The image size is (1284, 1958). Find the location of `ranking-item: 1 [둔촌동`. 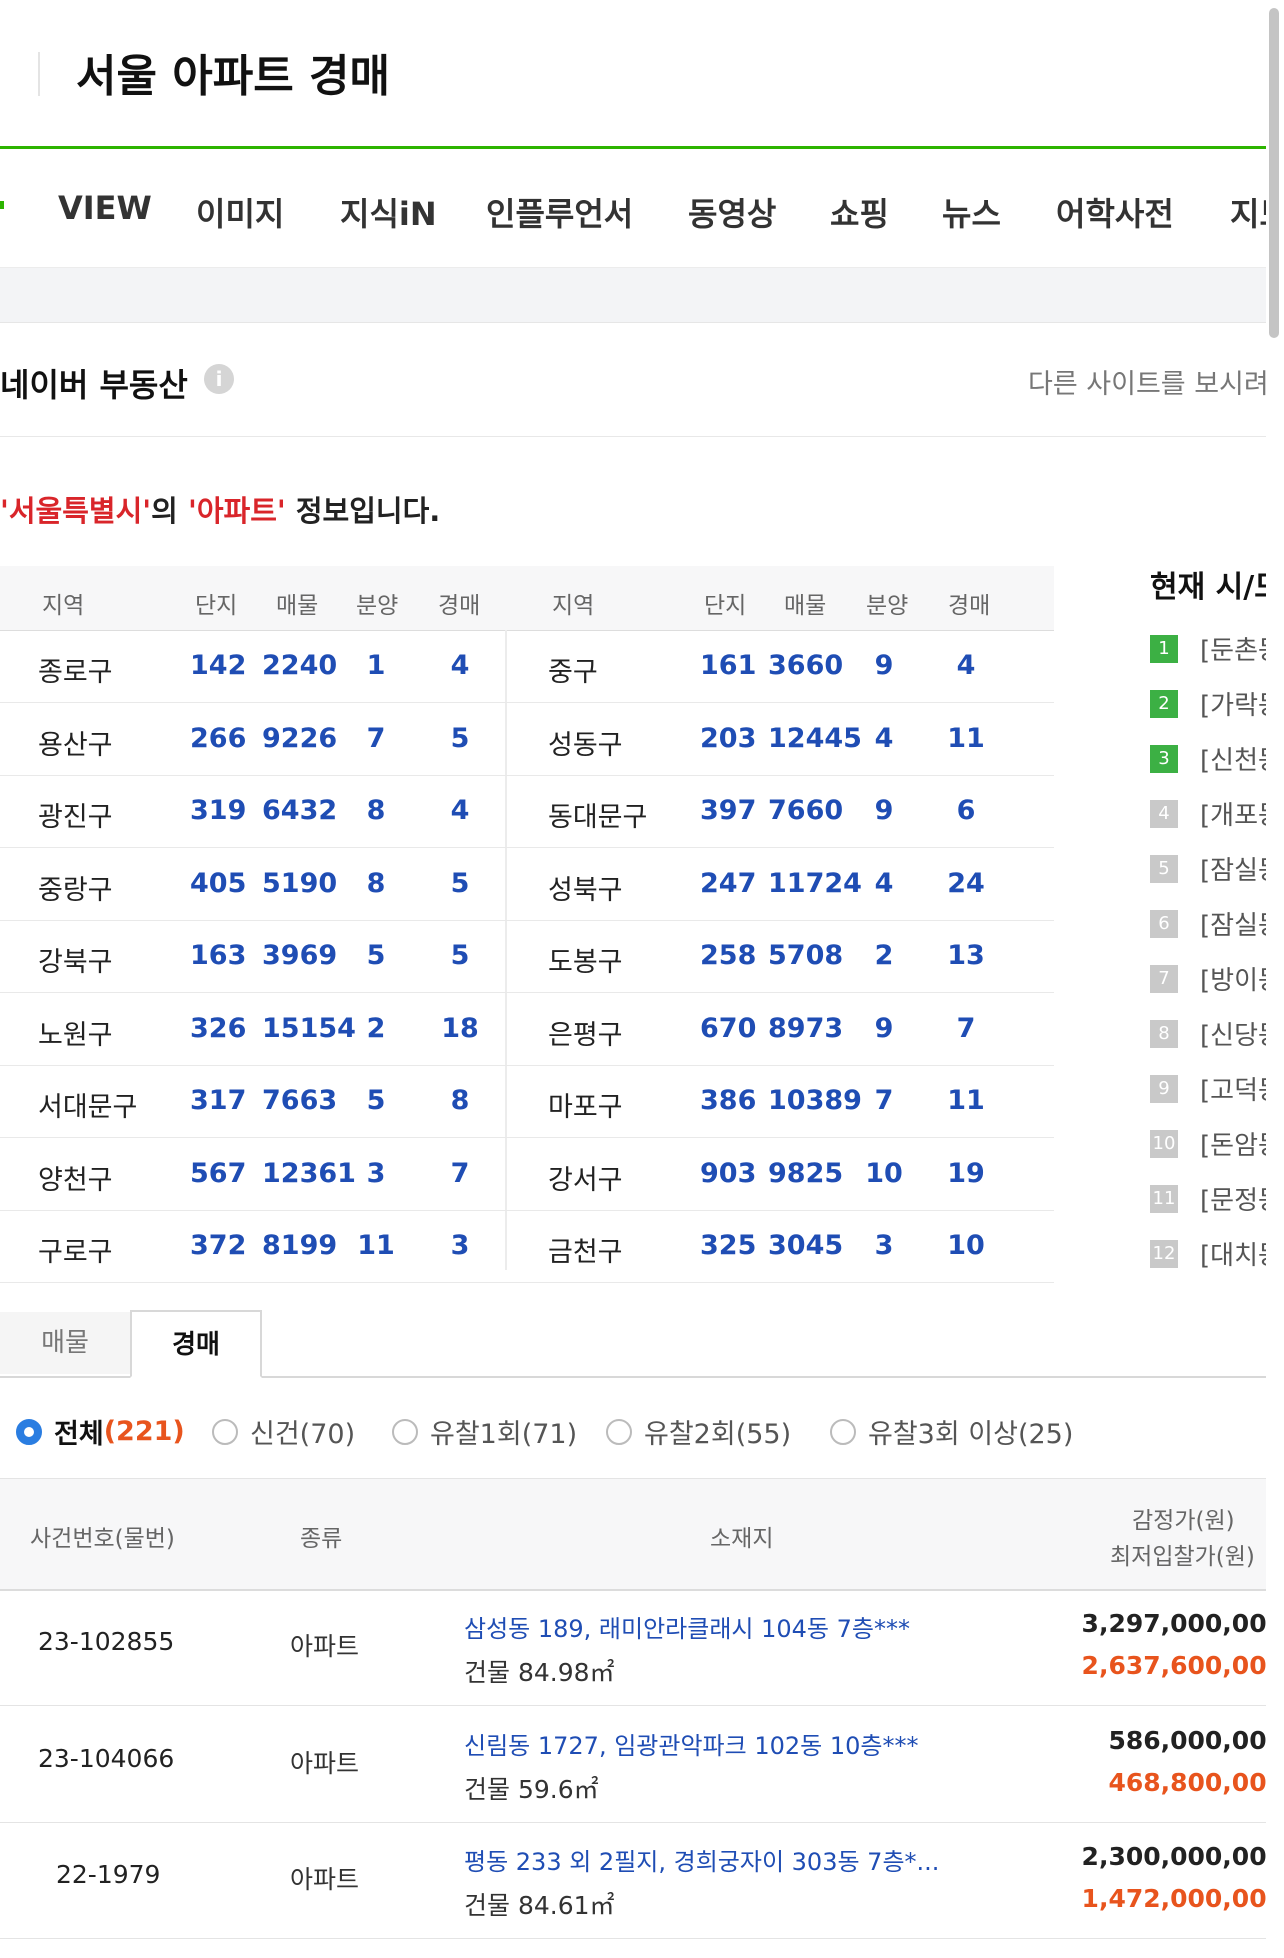

ranking-item: 1 [둔촌동 is located at coordinates (1216, 648).